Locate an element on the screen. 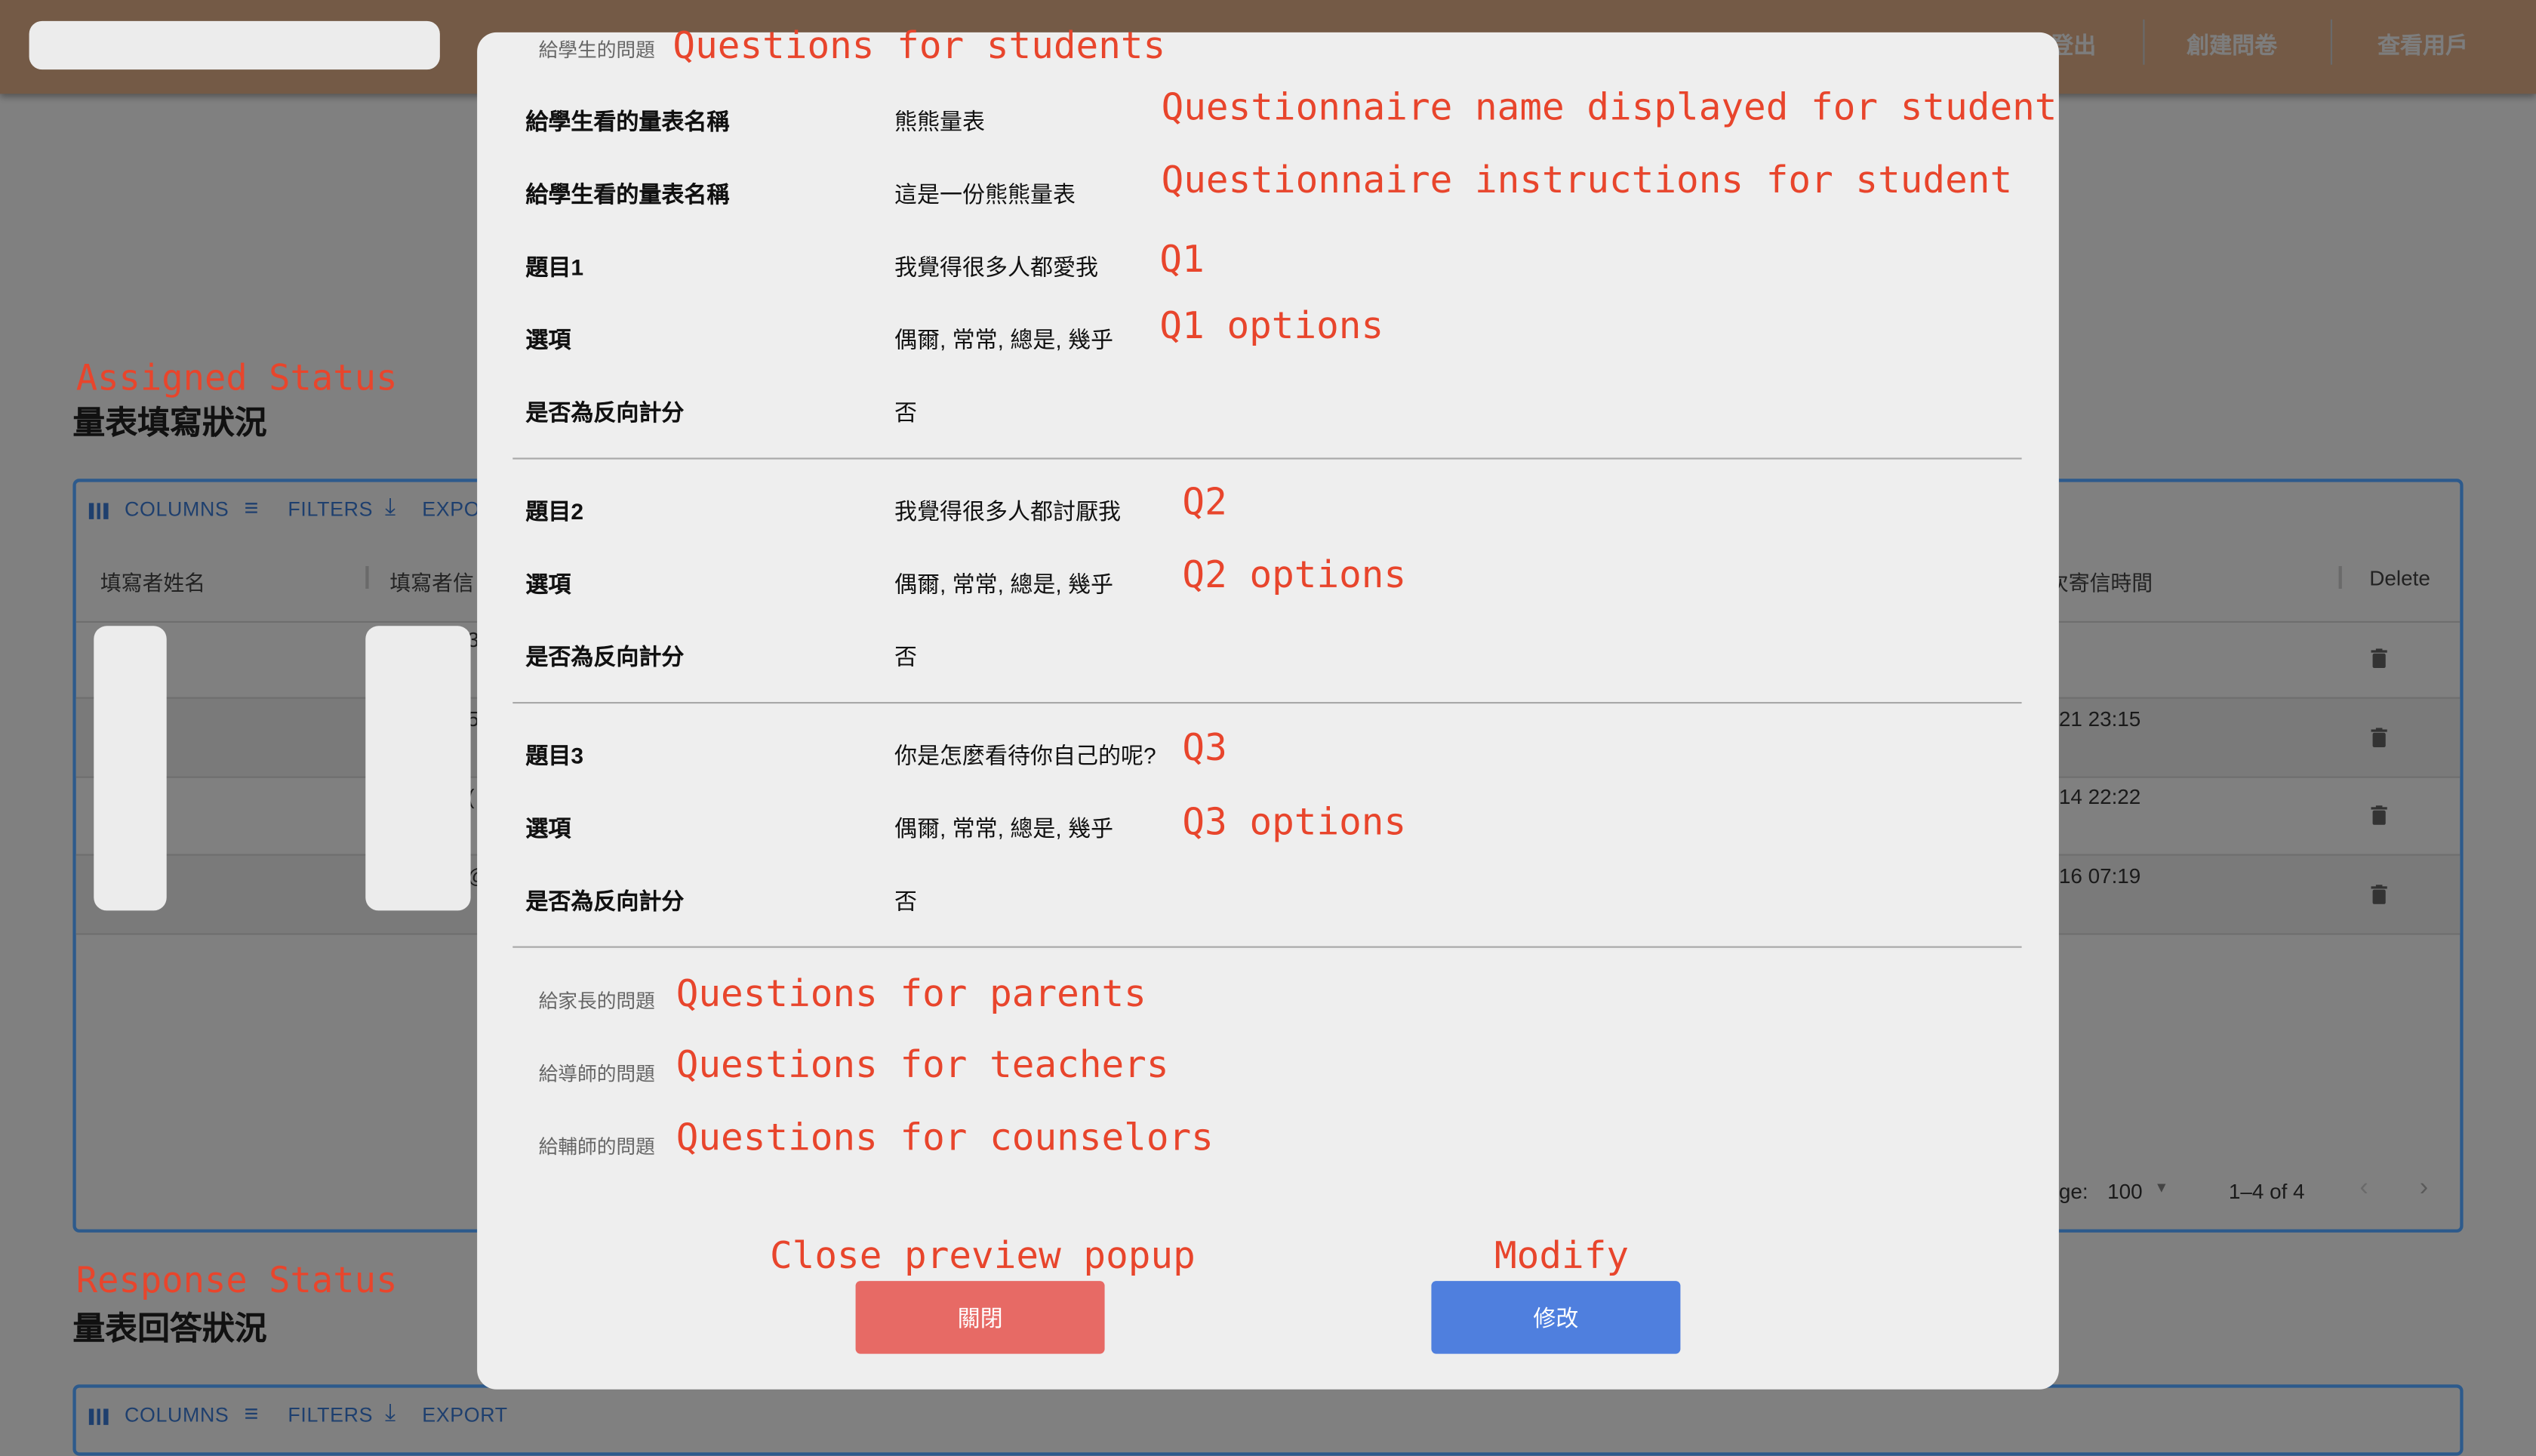 The height and width of the screenshot is (1456, 2536). rows-per-page-label: ge: is located at coordinates (2073, 1191).